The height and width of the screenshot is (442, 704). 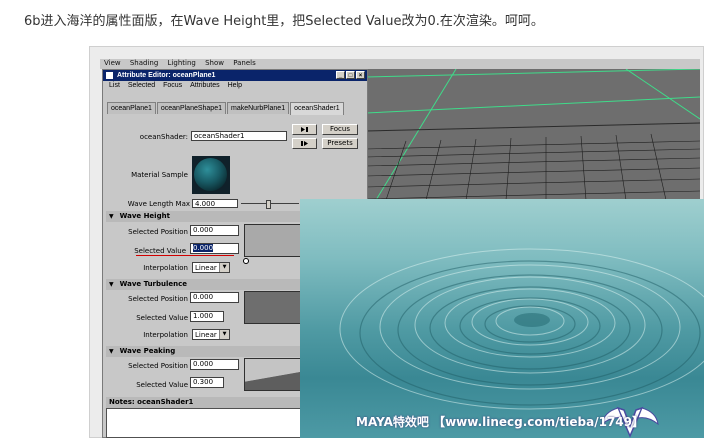 I want to click on wp-selected-position-label: Selected Position, so click(x=158, y=366).